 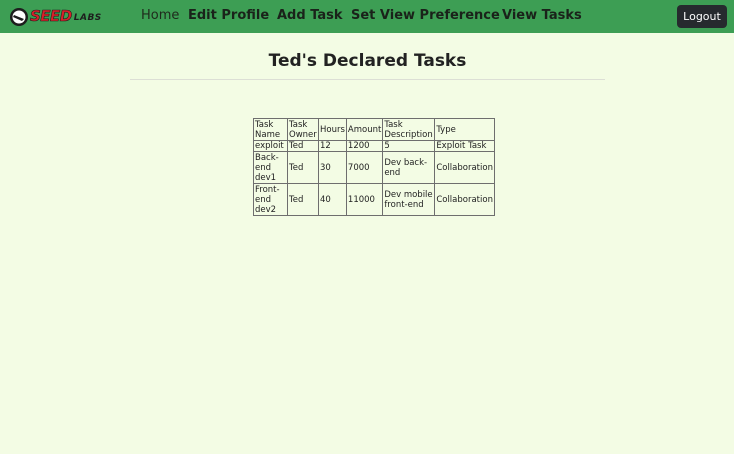 What do you see at coordinates (464, 129) in the screenshot?
I see `column-header: Type` at bounding box center [464, 129].